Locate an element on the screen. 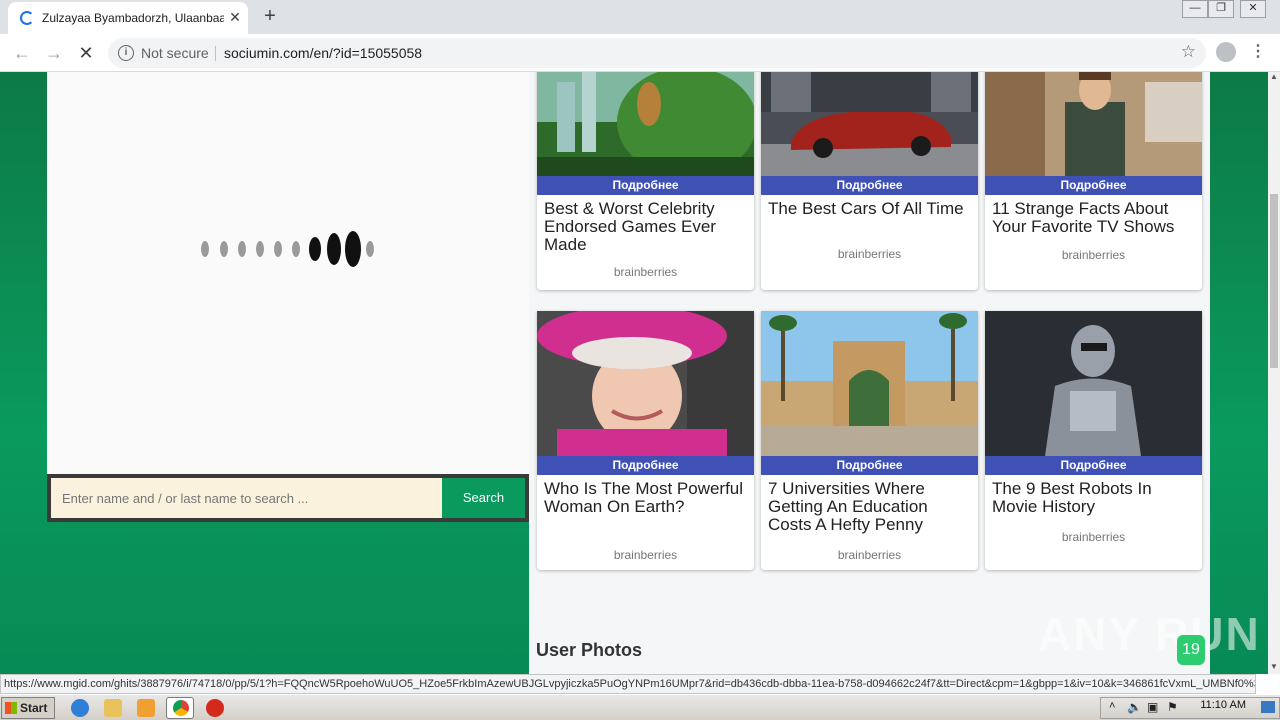 The height and width of the screenshot is (720, 1280). university-arch-image is located at coordinates (869, 383).